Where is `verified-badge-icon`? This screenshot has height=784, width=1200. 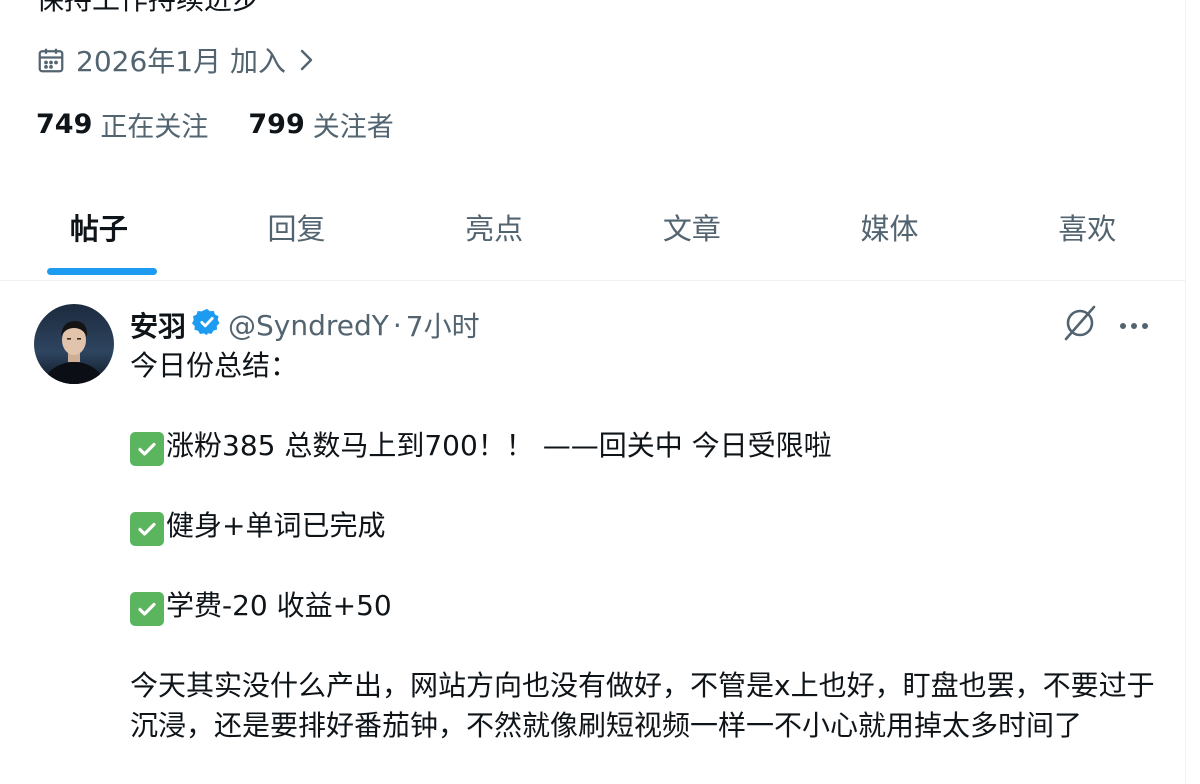
verified-badge-icon is located at coordinates (207, 325).